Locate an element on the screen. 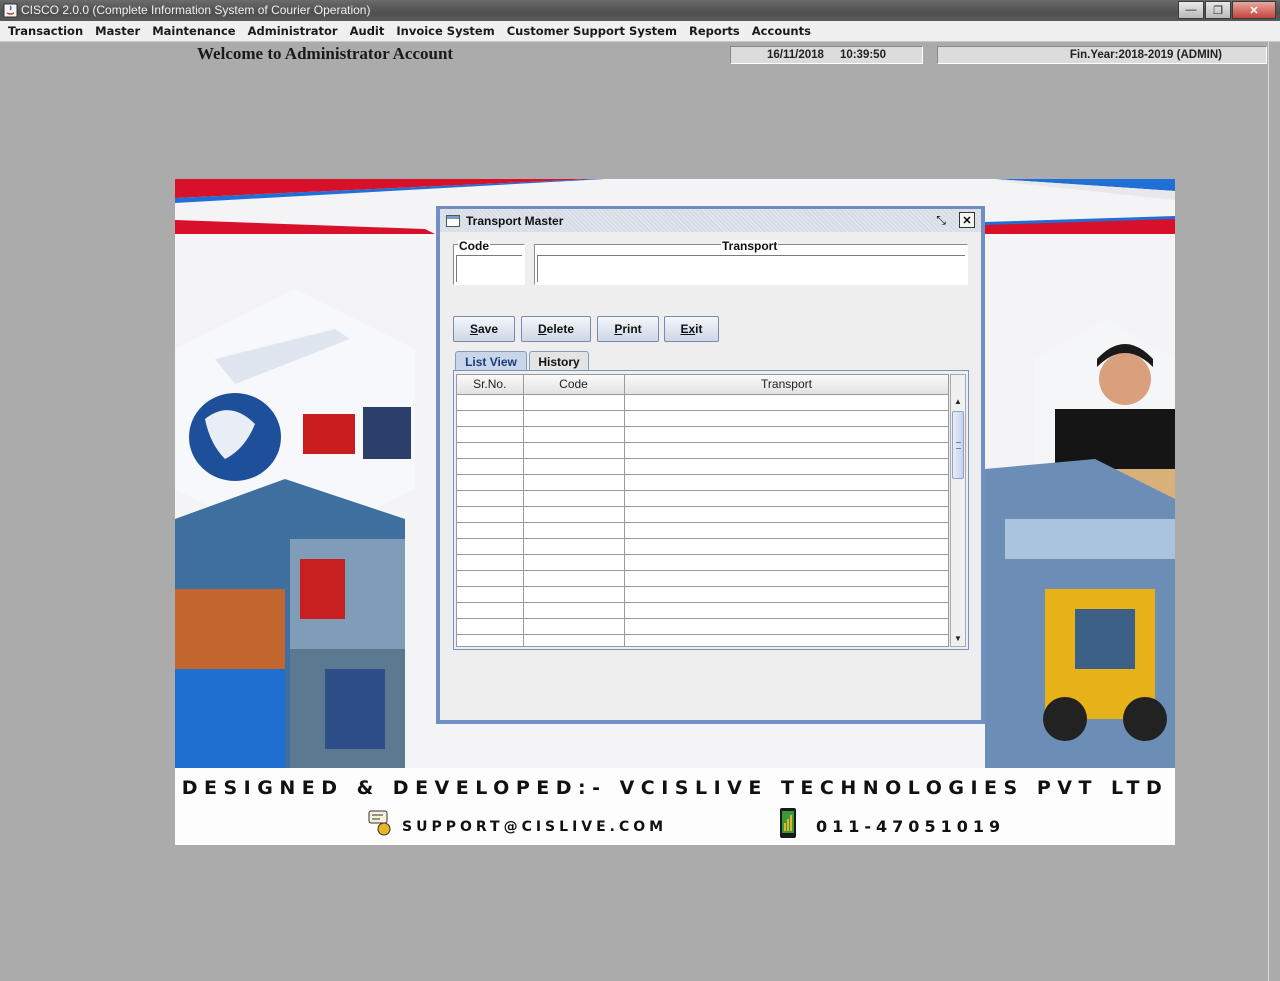  table-vertical-scrollbar: ▲ ▼ is located at coordinates (958, 510).